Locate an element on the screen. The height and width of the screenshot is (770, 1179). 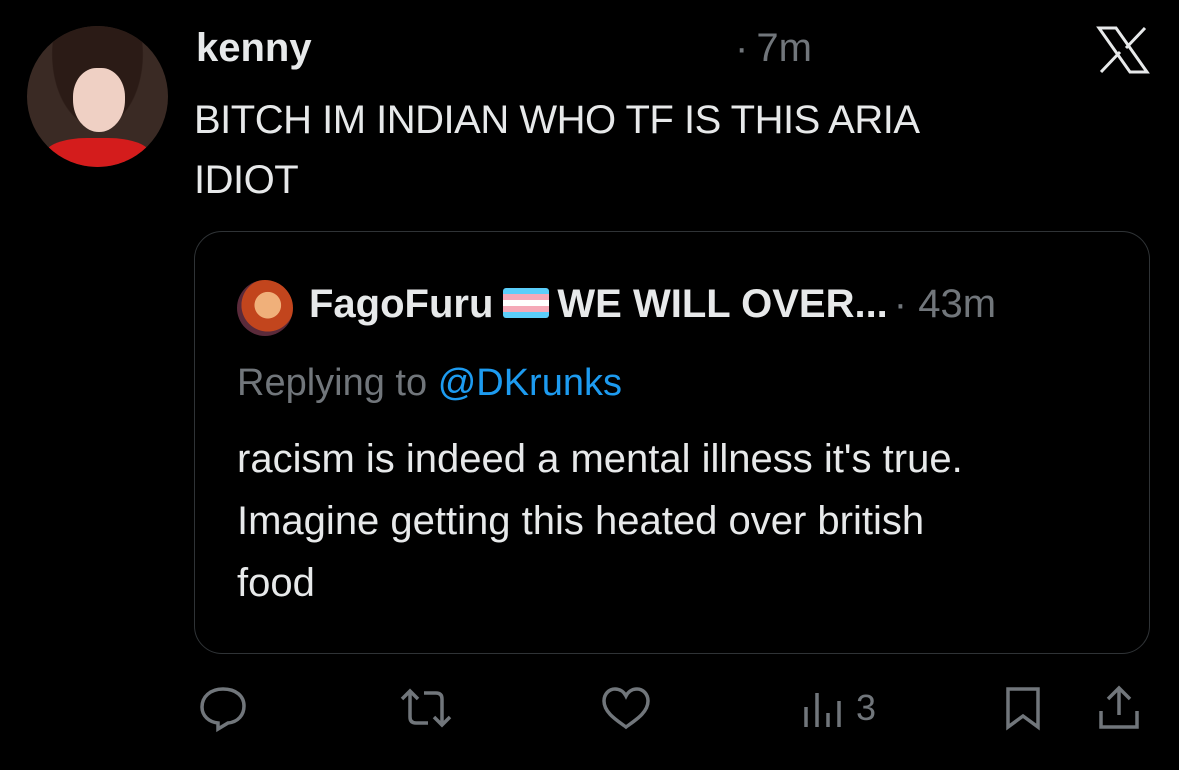
post-timestamp: · 7m is located at coordinates (773, 48).